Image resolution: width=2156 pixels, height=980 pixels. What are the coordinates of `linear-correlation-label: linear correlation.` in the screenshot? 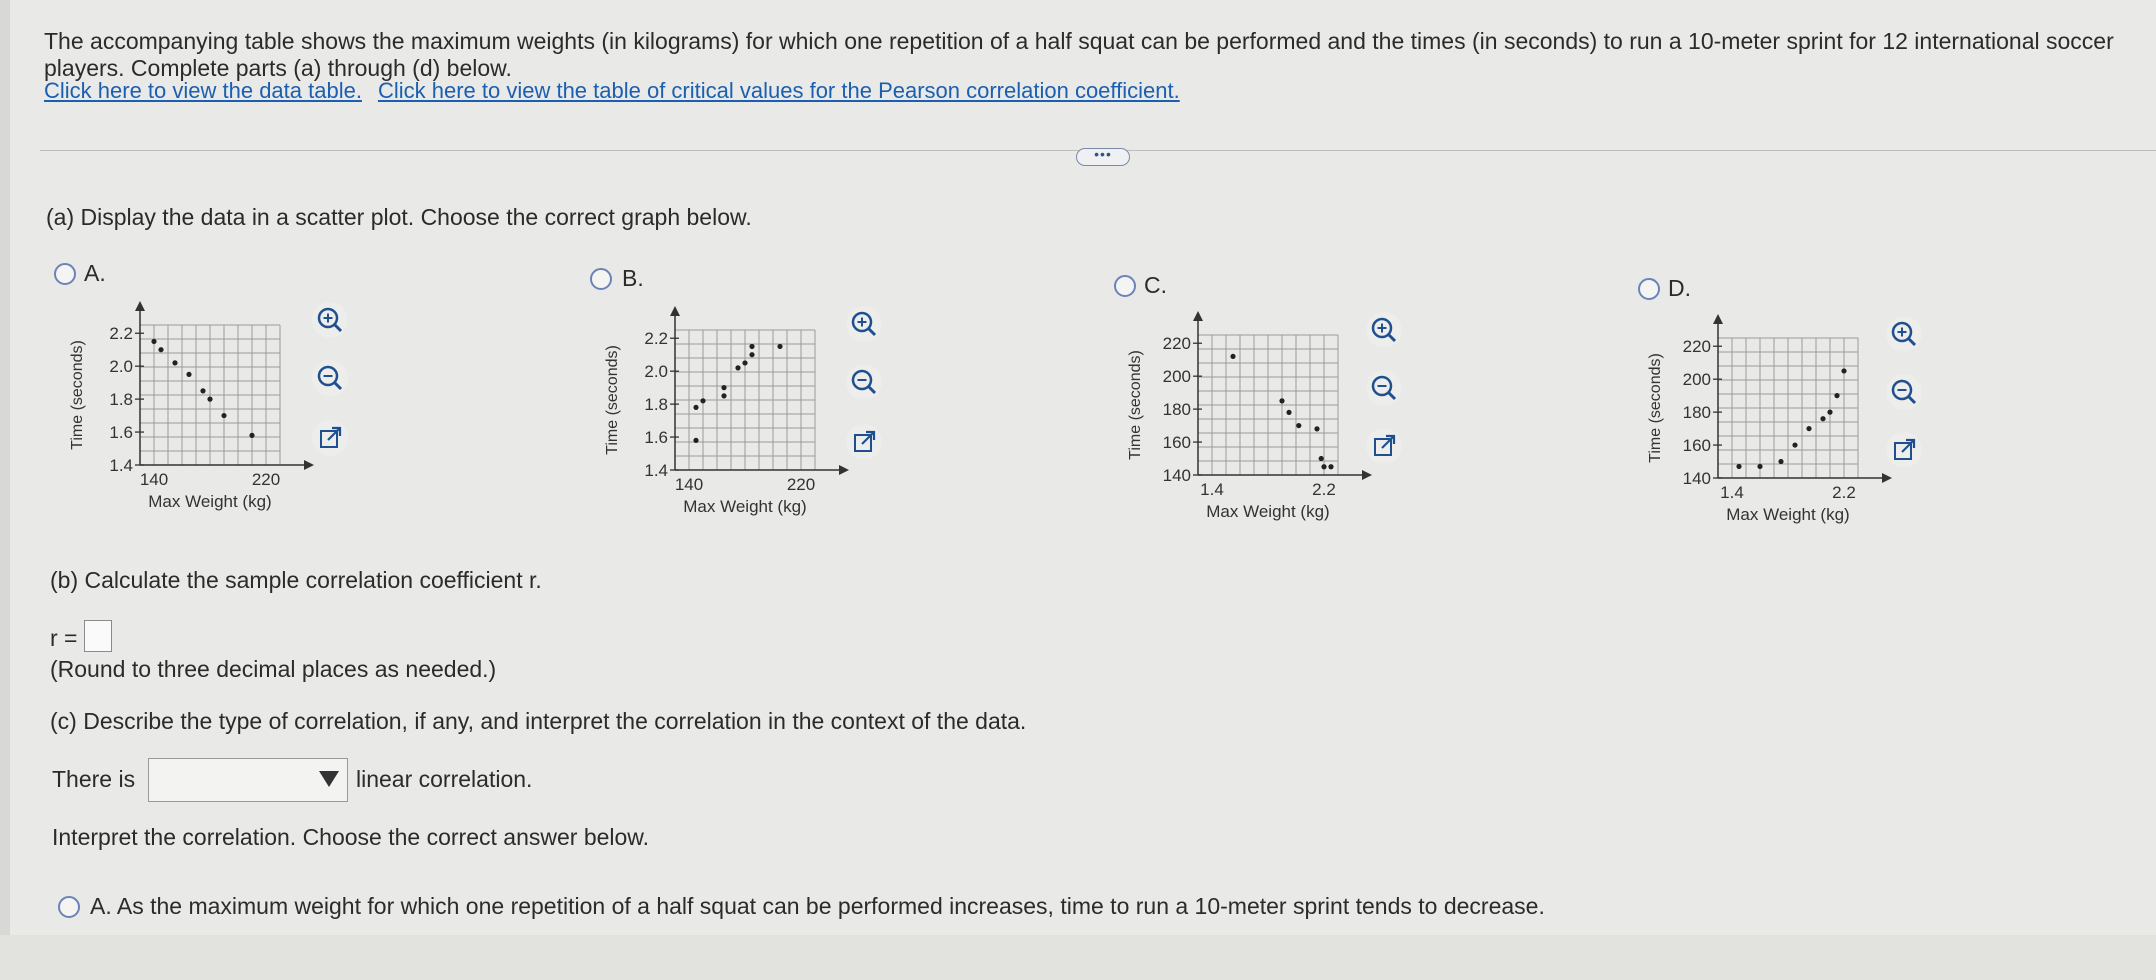 It's located at (444, 779).